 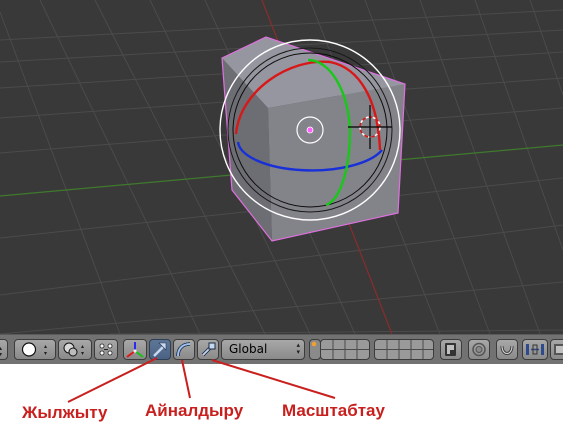 What do you see at coordinates (4, 349) in the screenshot?
I see `mode-dropdown-edge: ▴ ▾` at bounding box center [4, 349].